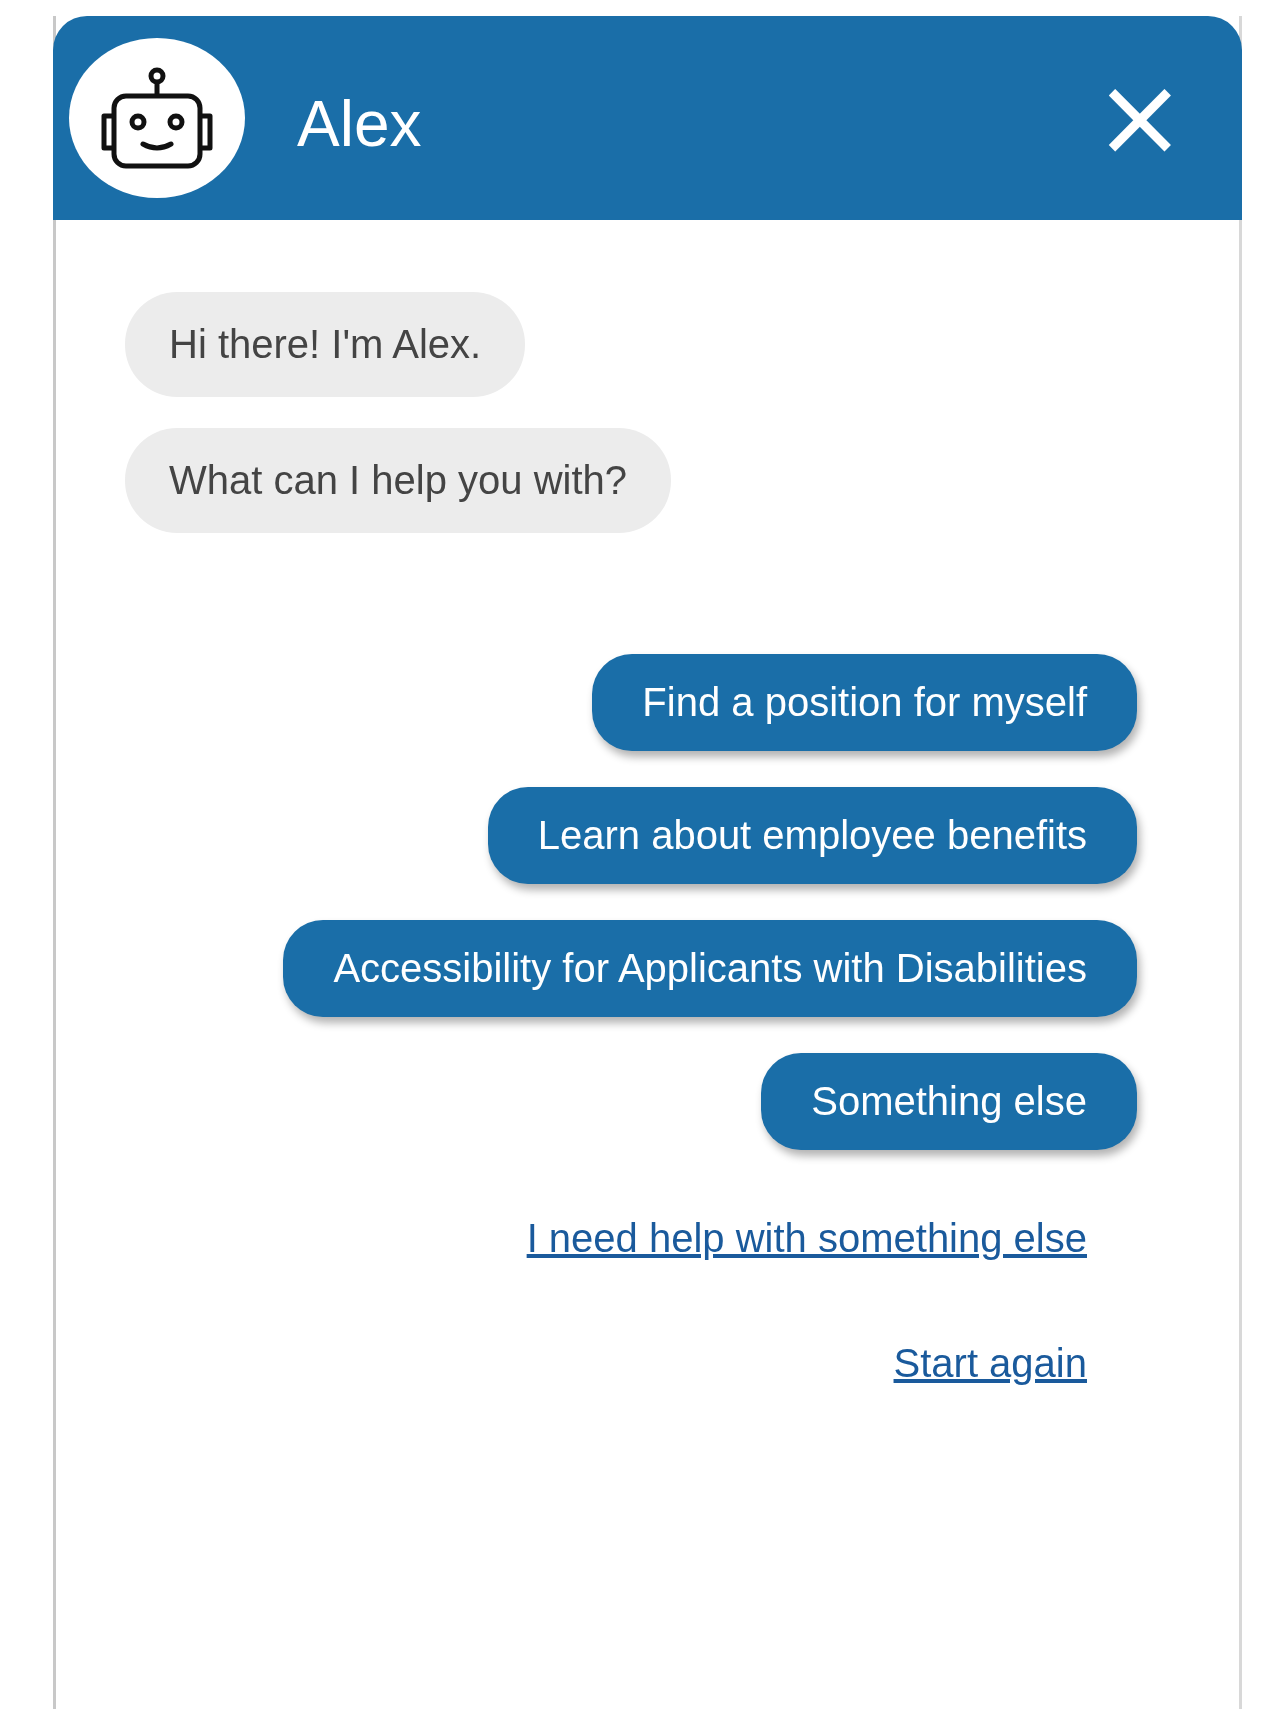  I want to click on bot-name: Alex, so click(359, 124).